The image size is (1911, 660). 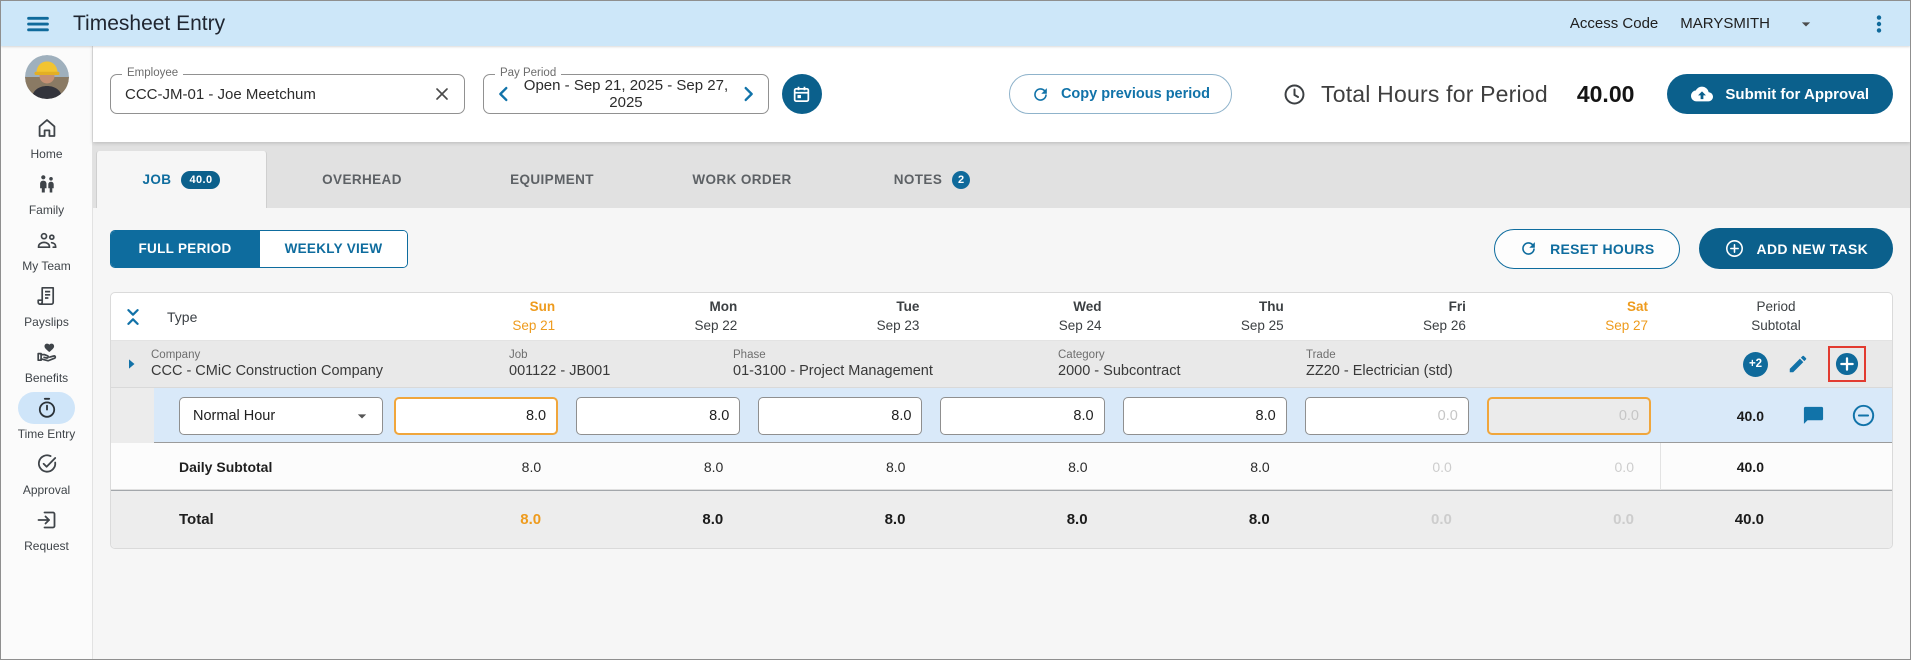 I want to click on next-period-icon, so click(x=748, y=94).